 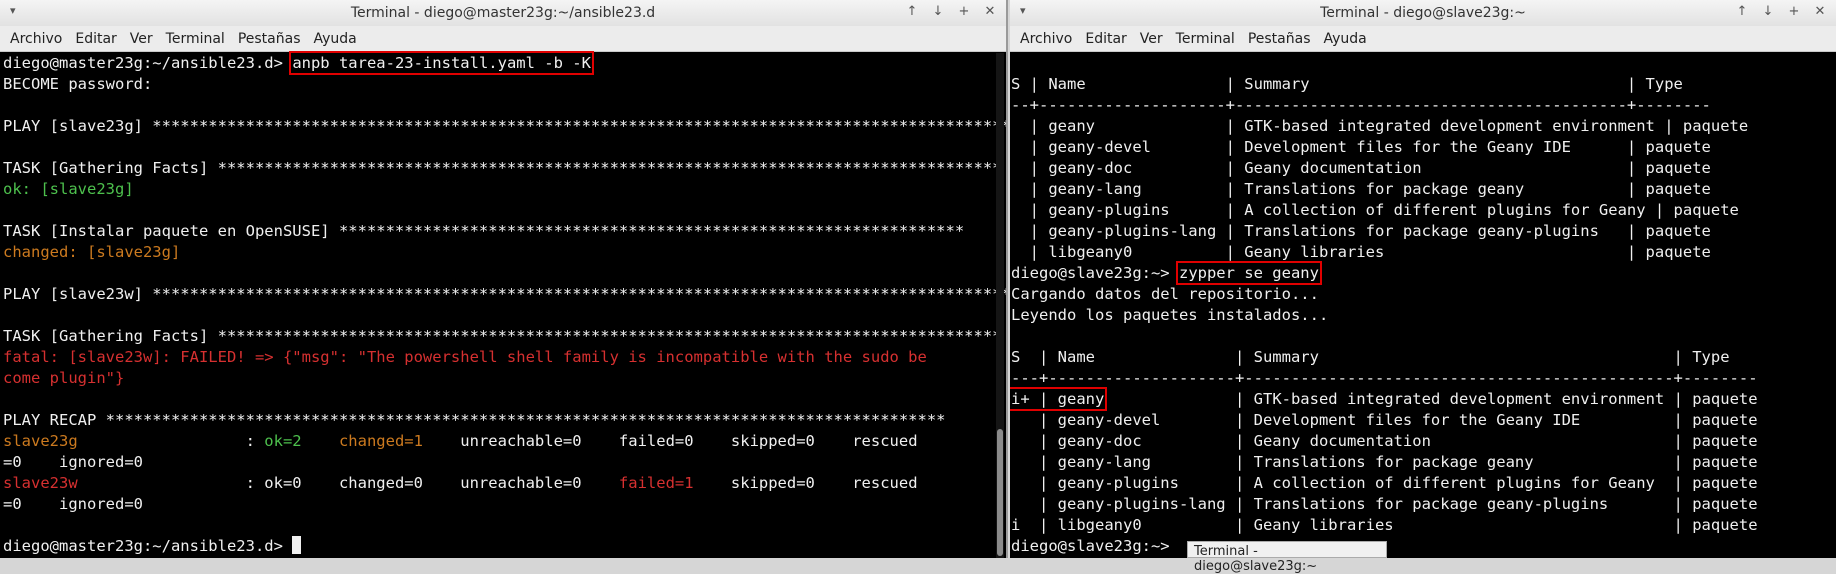 What do you see at coordinates (380, 441) in the screenshot?
I see `recap-changed: changed=1` at bounding box center [380, 441].